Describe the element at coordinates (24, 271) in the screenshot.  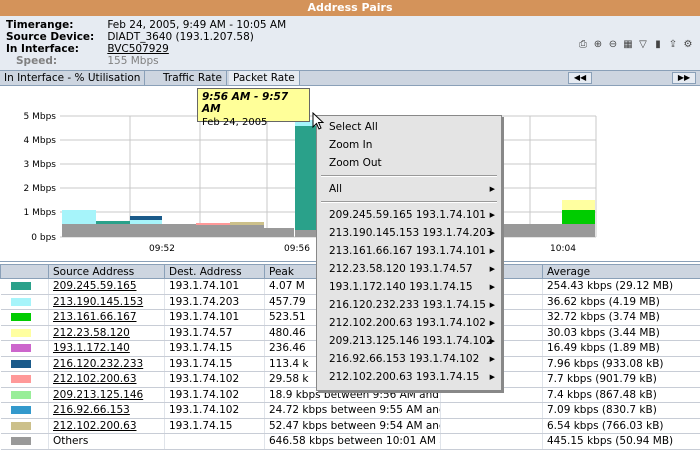
I see `column-header-color` at that location.